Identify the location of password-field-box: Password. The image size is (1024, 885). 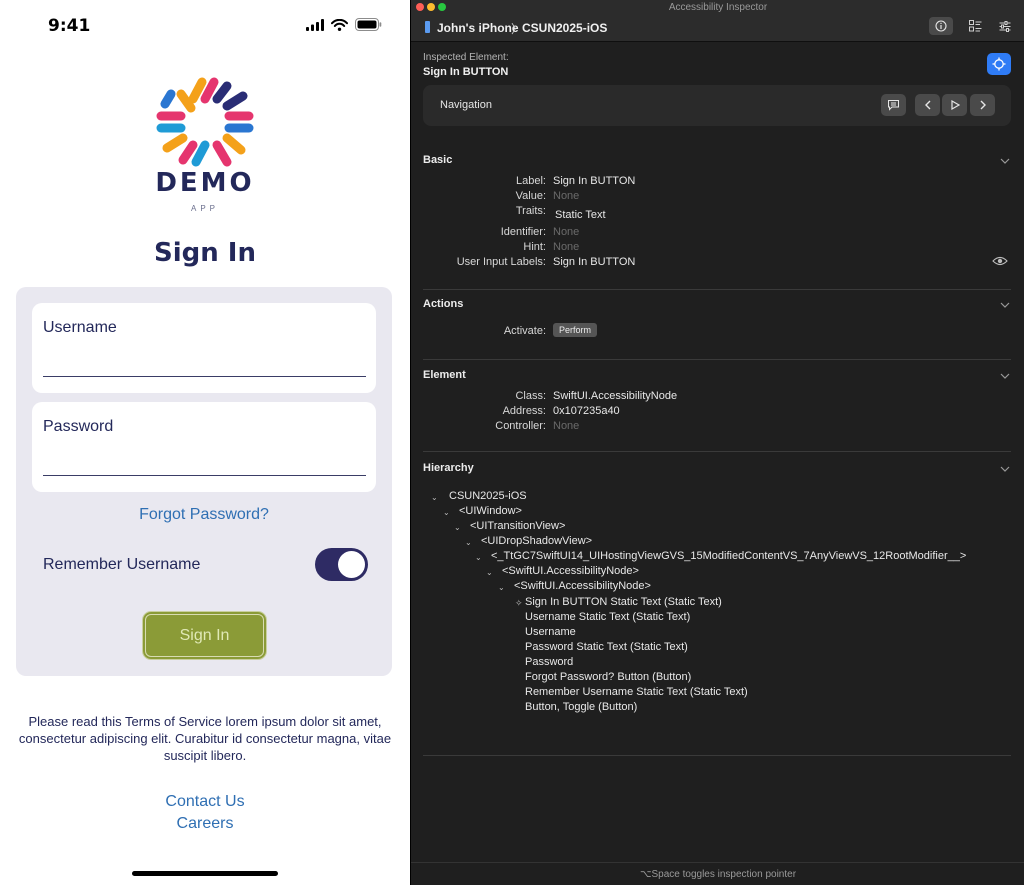
(204, 447).